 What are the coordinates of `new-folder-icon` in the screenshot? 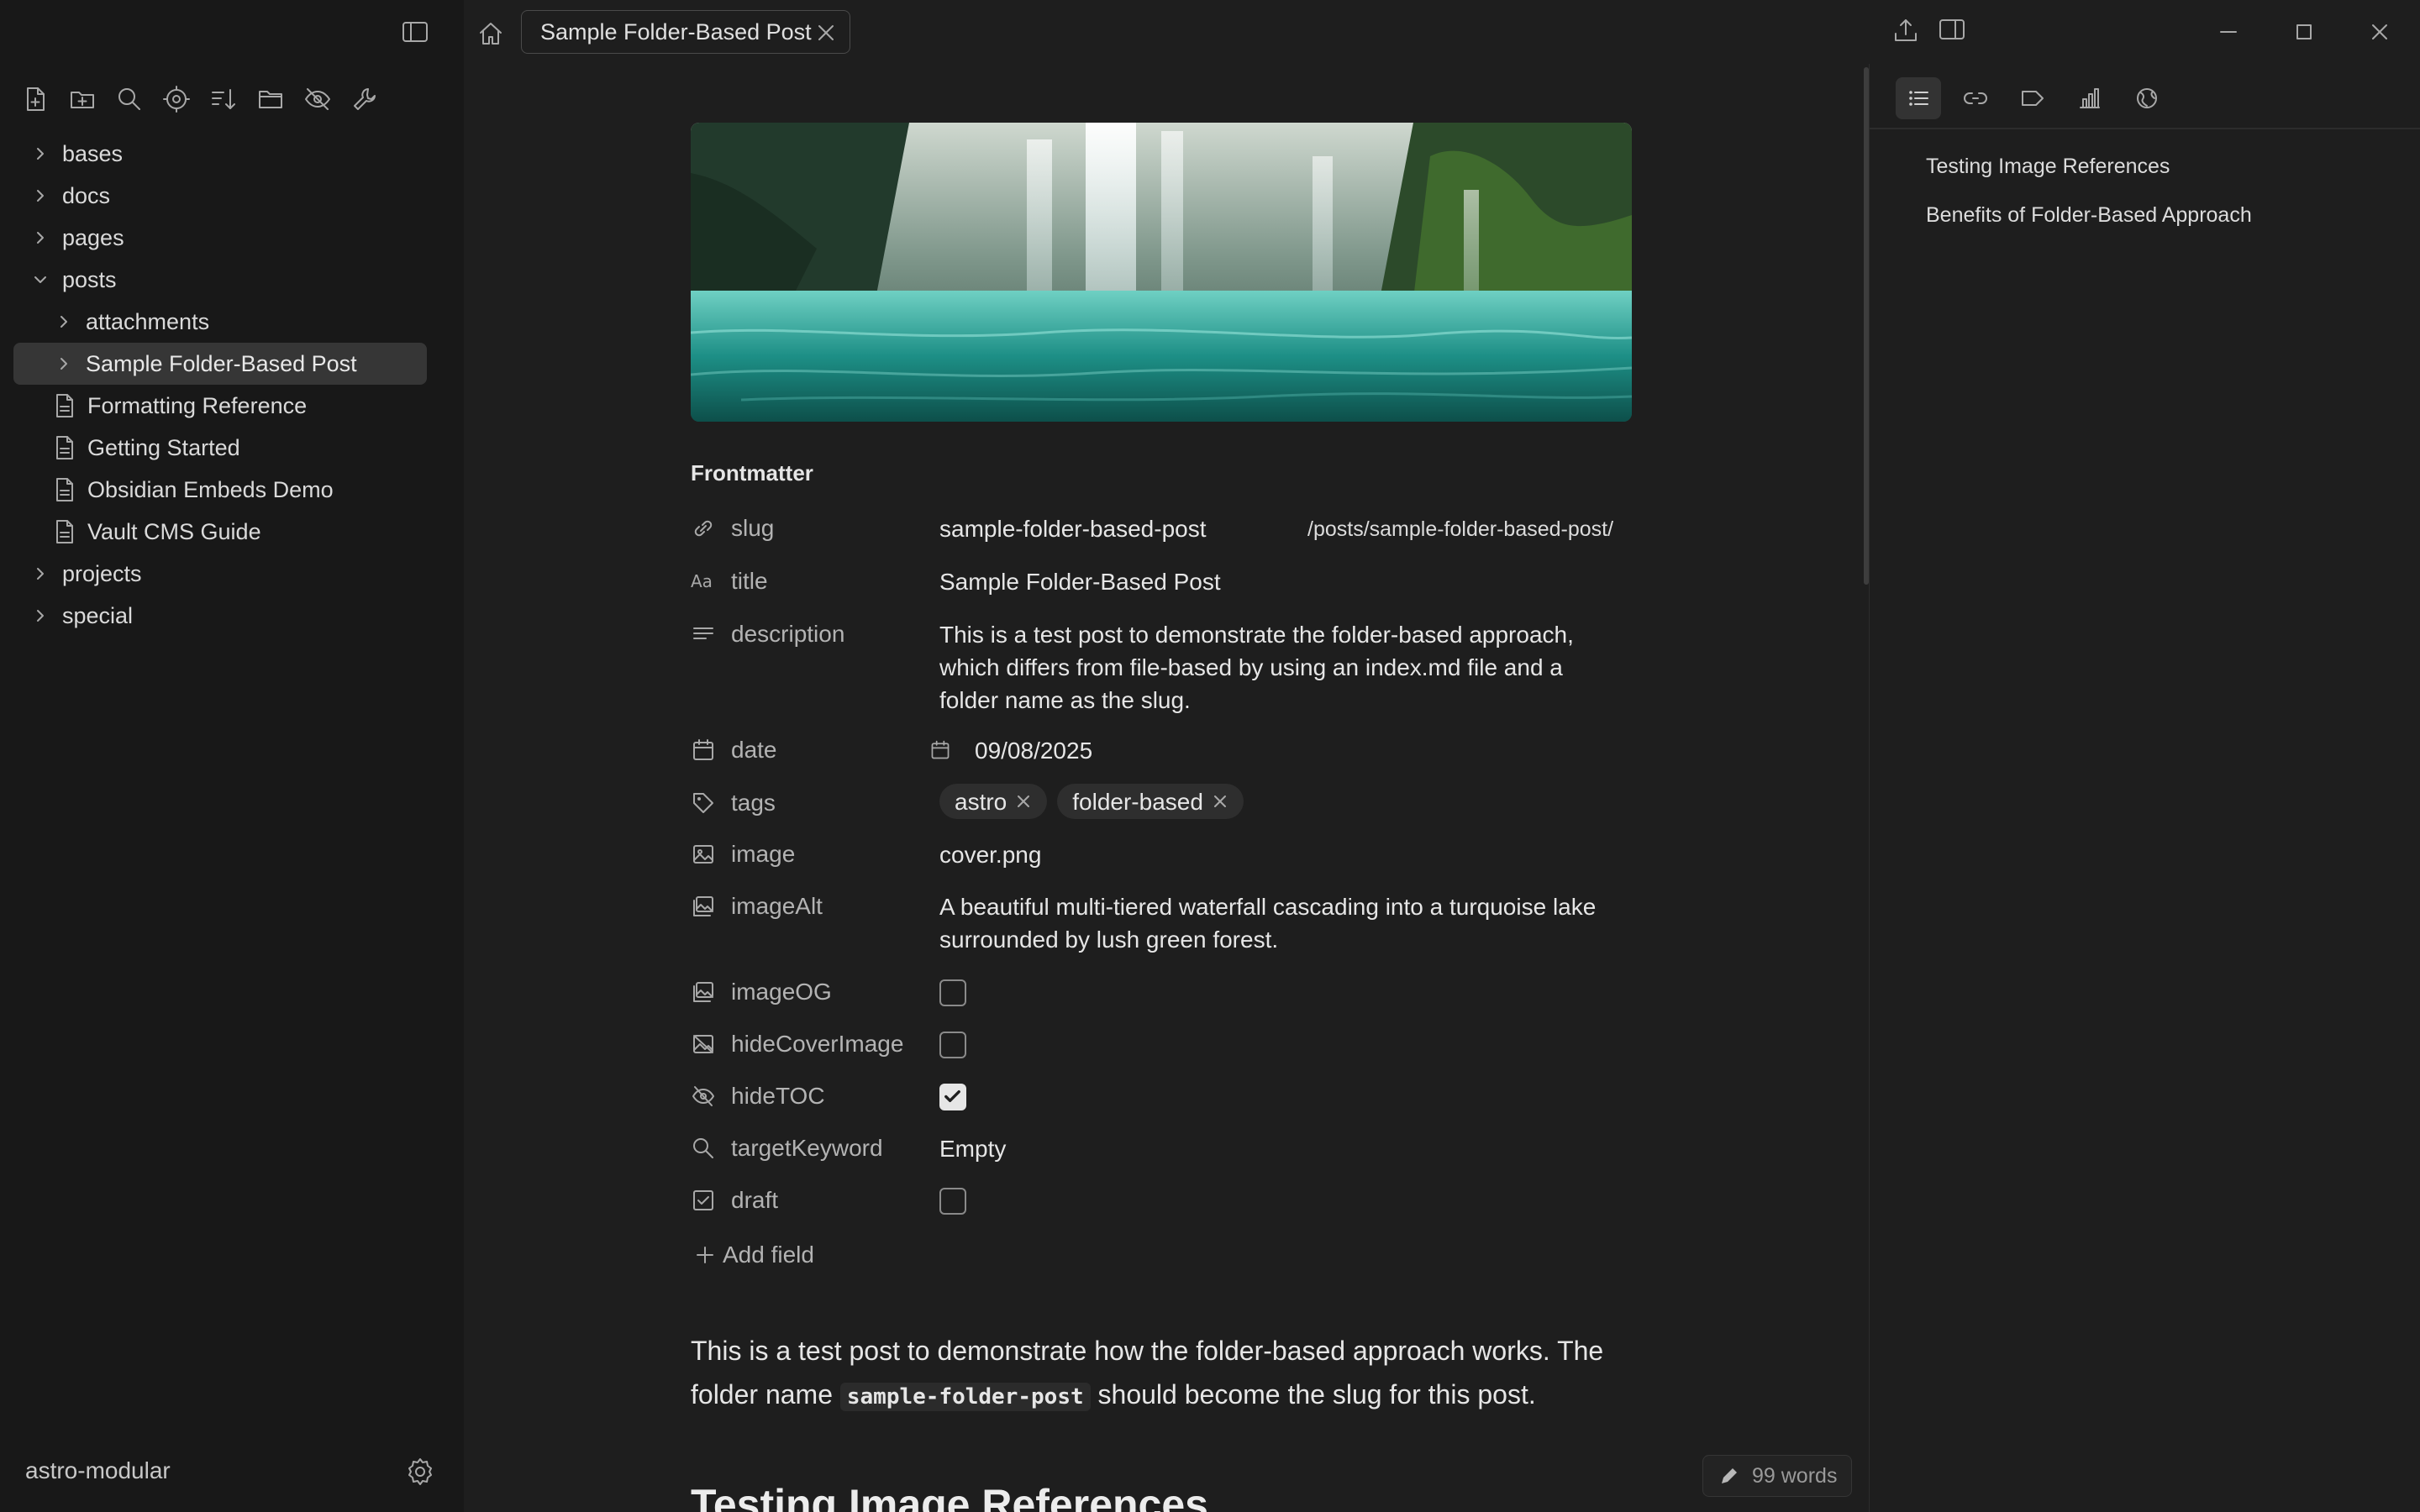 It's located at (82, 100).